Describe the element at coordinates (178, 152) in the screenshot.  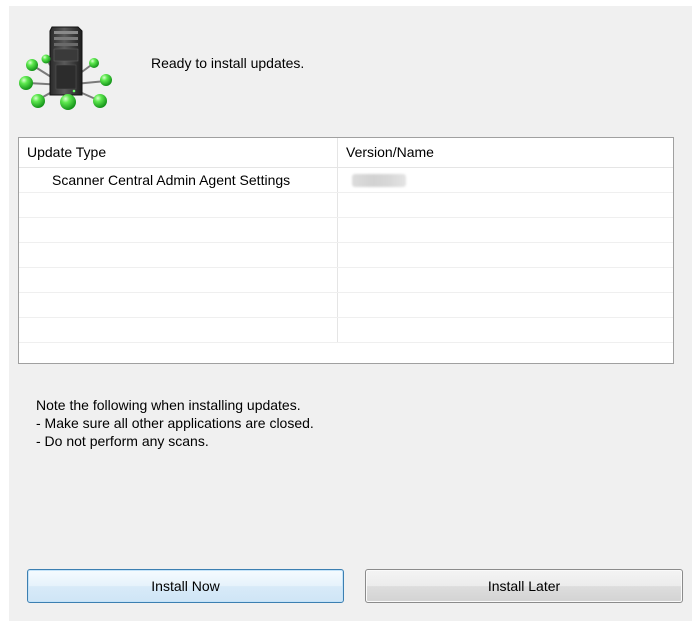
I see `column-header-update-type: Update Type` at that location.